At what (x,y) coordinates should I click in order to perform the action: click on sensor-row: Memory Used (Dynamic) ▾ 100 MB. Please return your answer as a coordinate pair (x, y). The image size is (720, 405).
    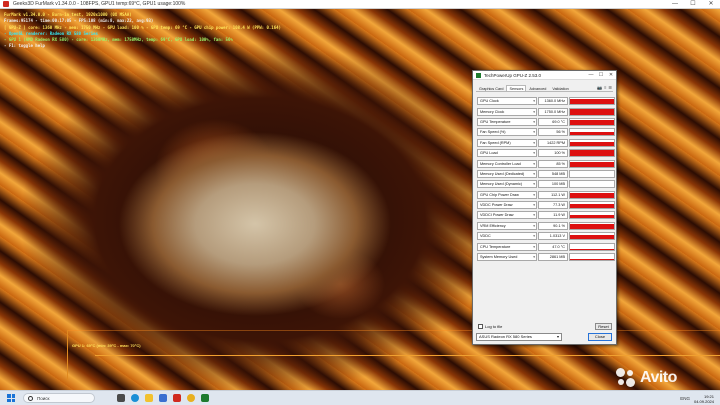
    Looking at the image, I should click on (546, 184).